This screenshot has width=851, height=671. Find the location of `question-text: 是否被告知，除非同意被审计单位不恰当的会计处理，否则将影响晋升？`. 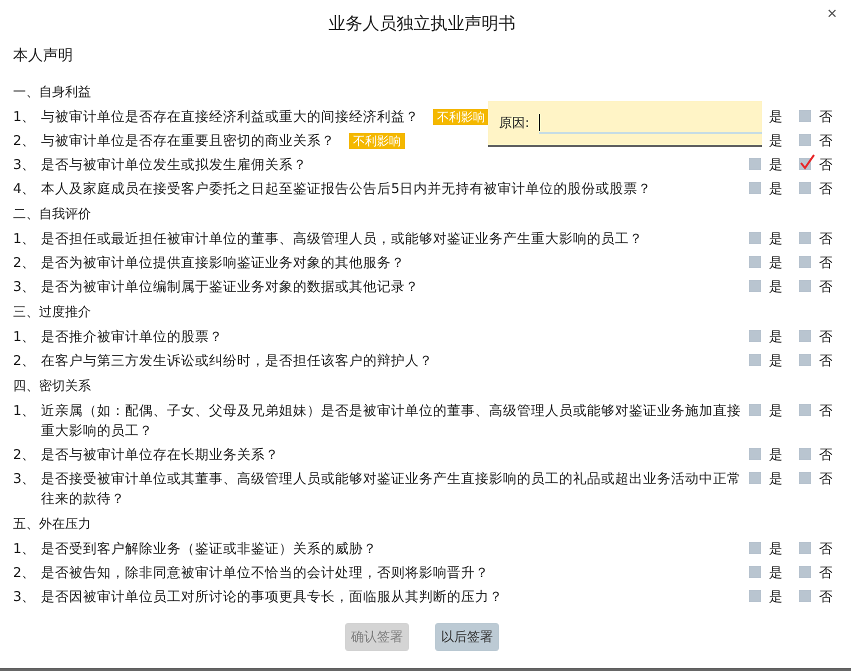

question-text: 是否被告知，除非同意被审计单位不恰当的会计处理，否则将影响晋升？ is located at coordinates (265, 573).